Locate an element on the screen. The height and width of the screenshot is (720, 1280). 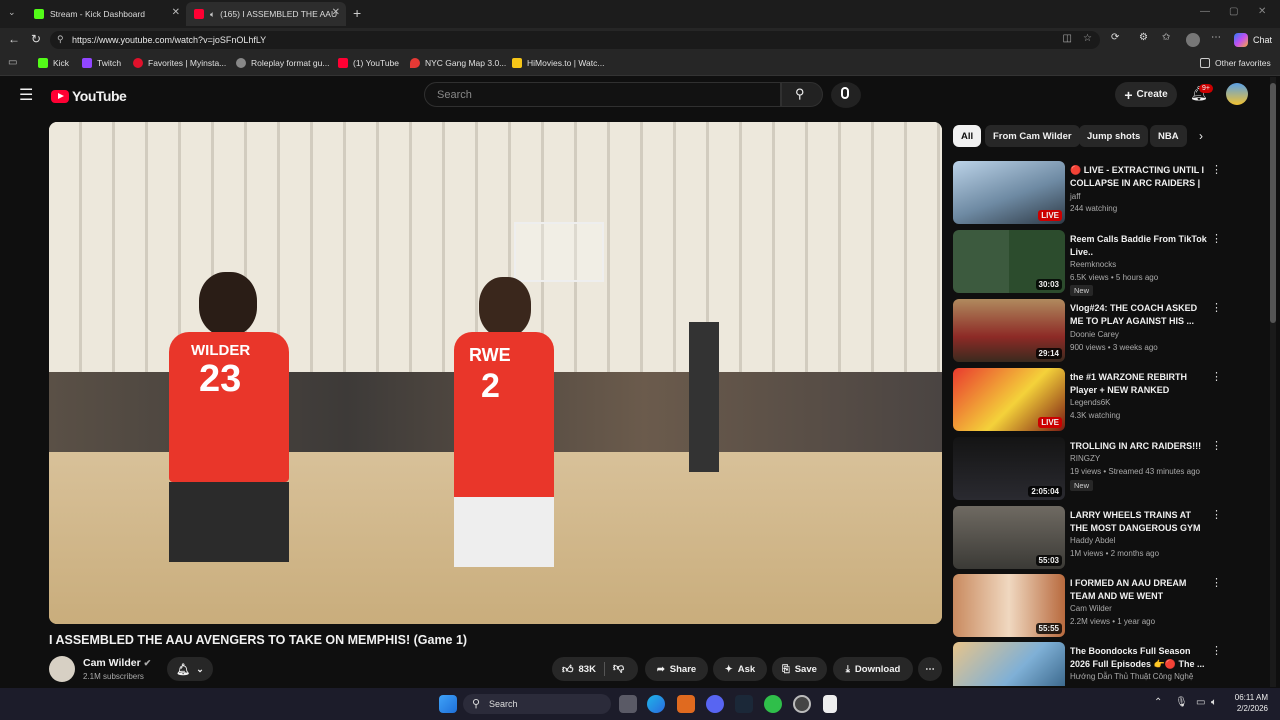
scrollbar-thumb is located at coordinates (1273, 203).